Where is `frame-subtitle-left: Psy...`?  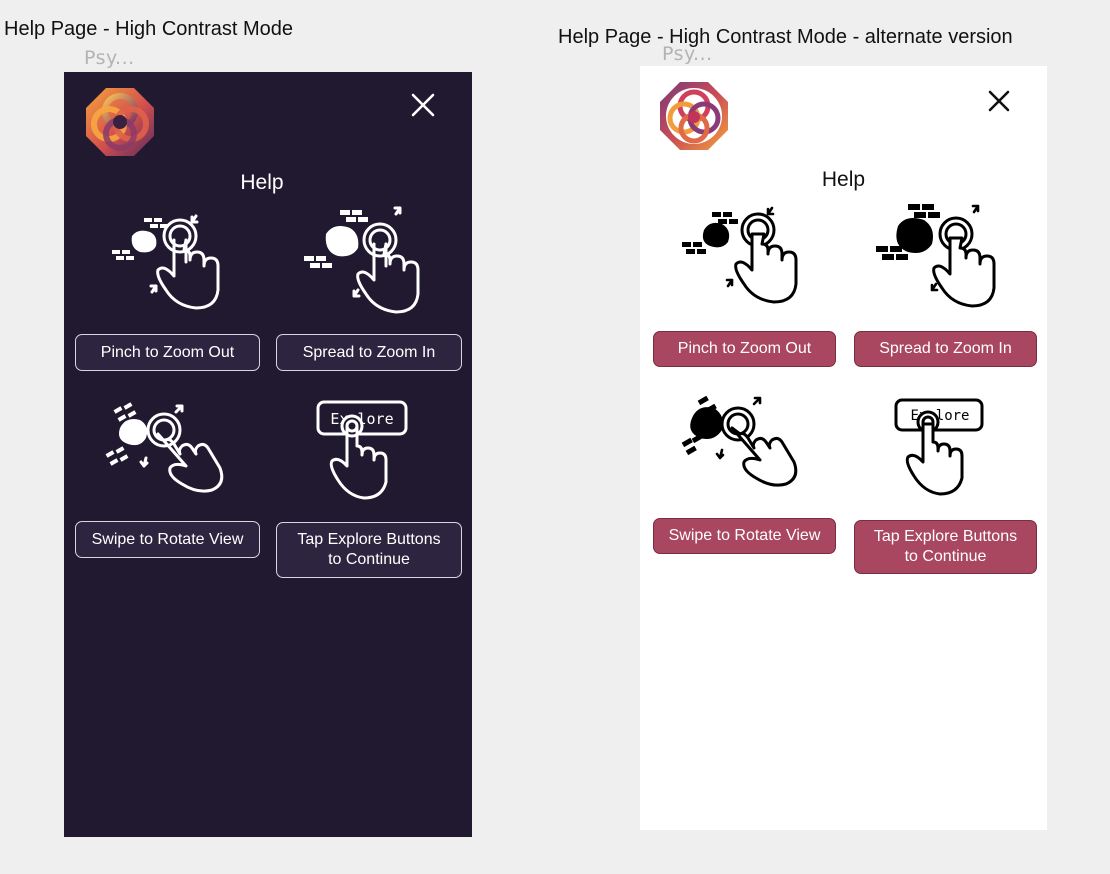
frame-subtitle-left: Psy... is located at coordinates (109, 58).